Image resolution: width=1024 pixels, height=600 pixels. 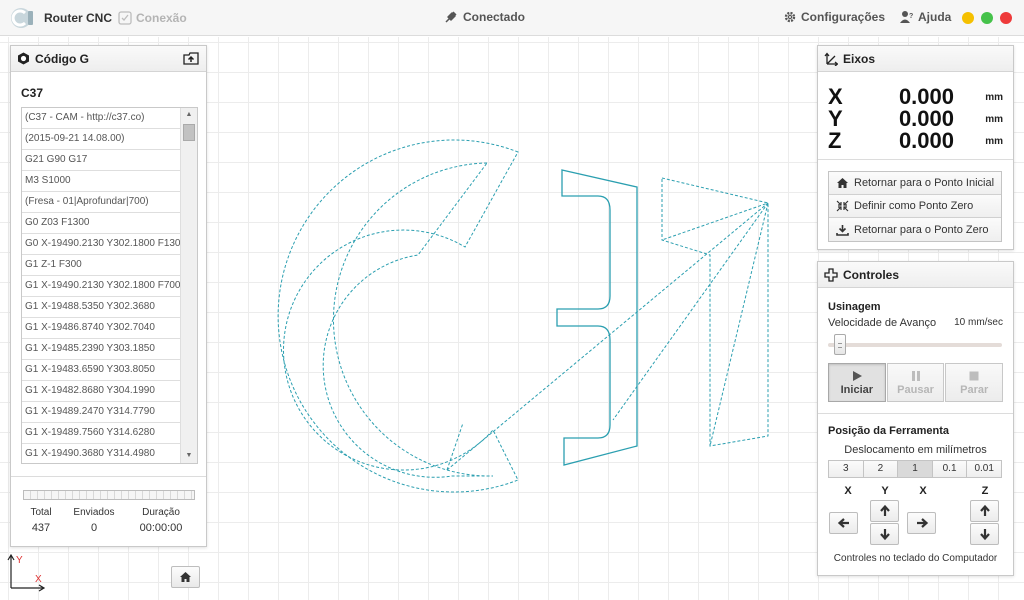 What do you see at coordinates (101, 286) in the screenshot?
I see `gcode-line: G1 X-19490.2130 Y302.1800 F700` at bounding box center [101, 286].